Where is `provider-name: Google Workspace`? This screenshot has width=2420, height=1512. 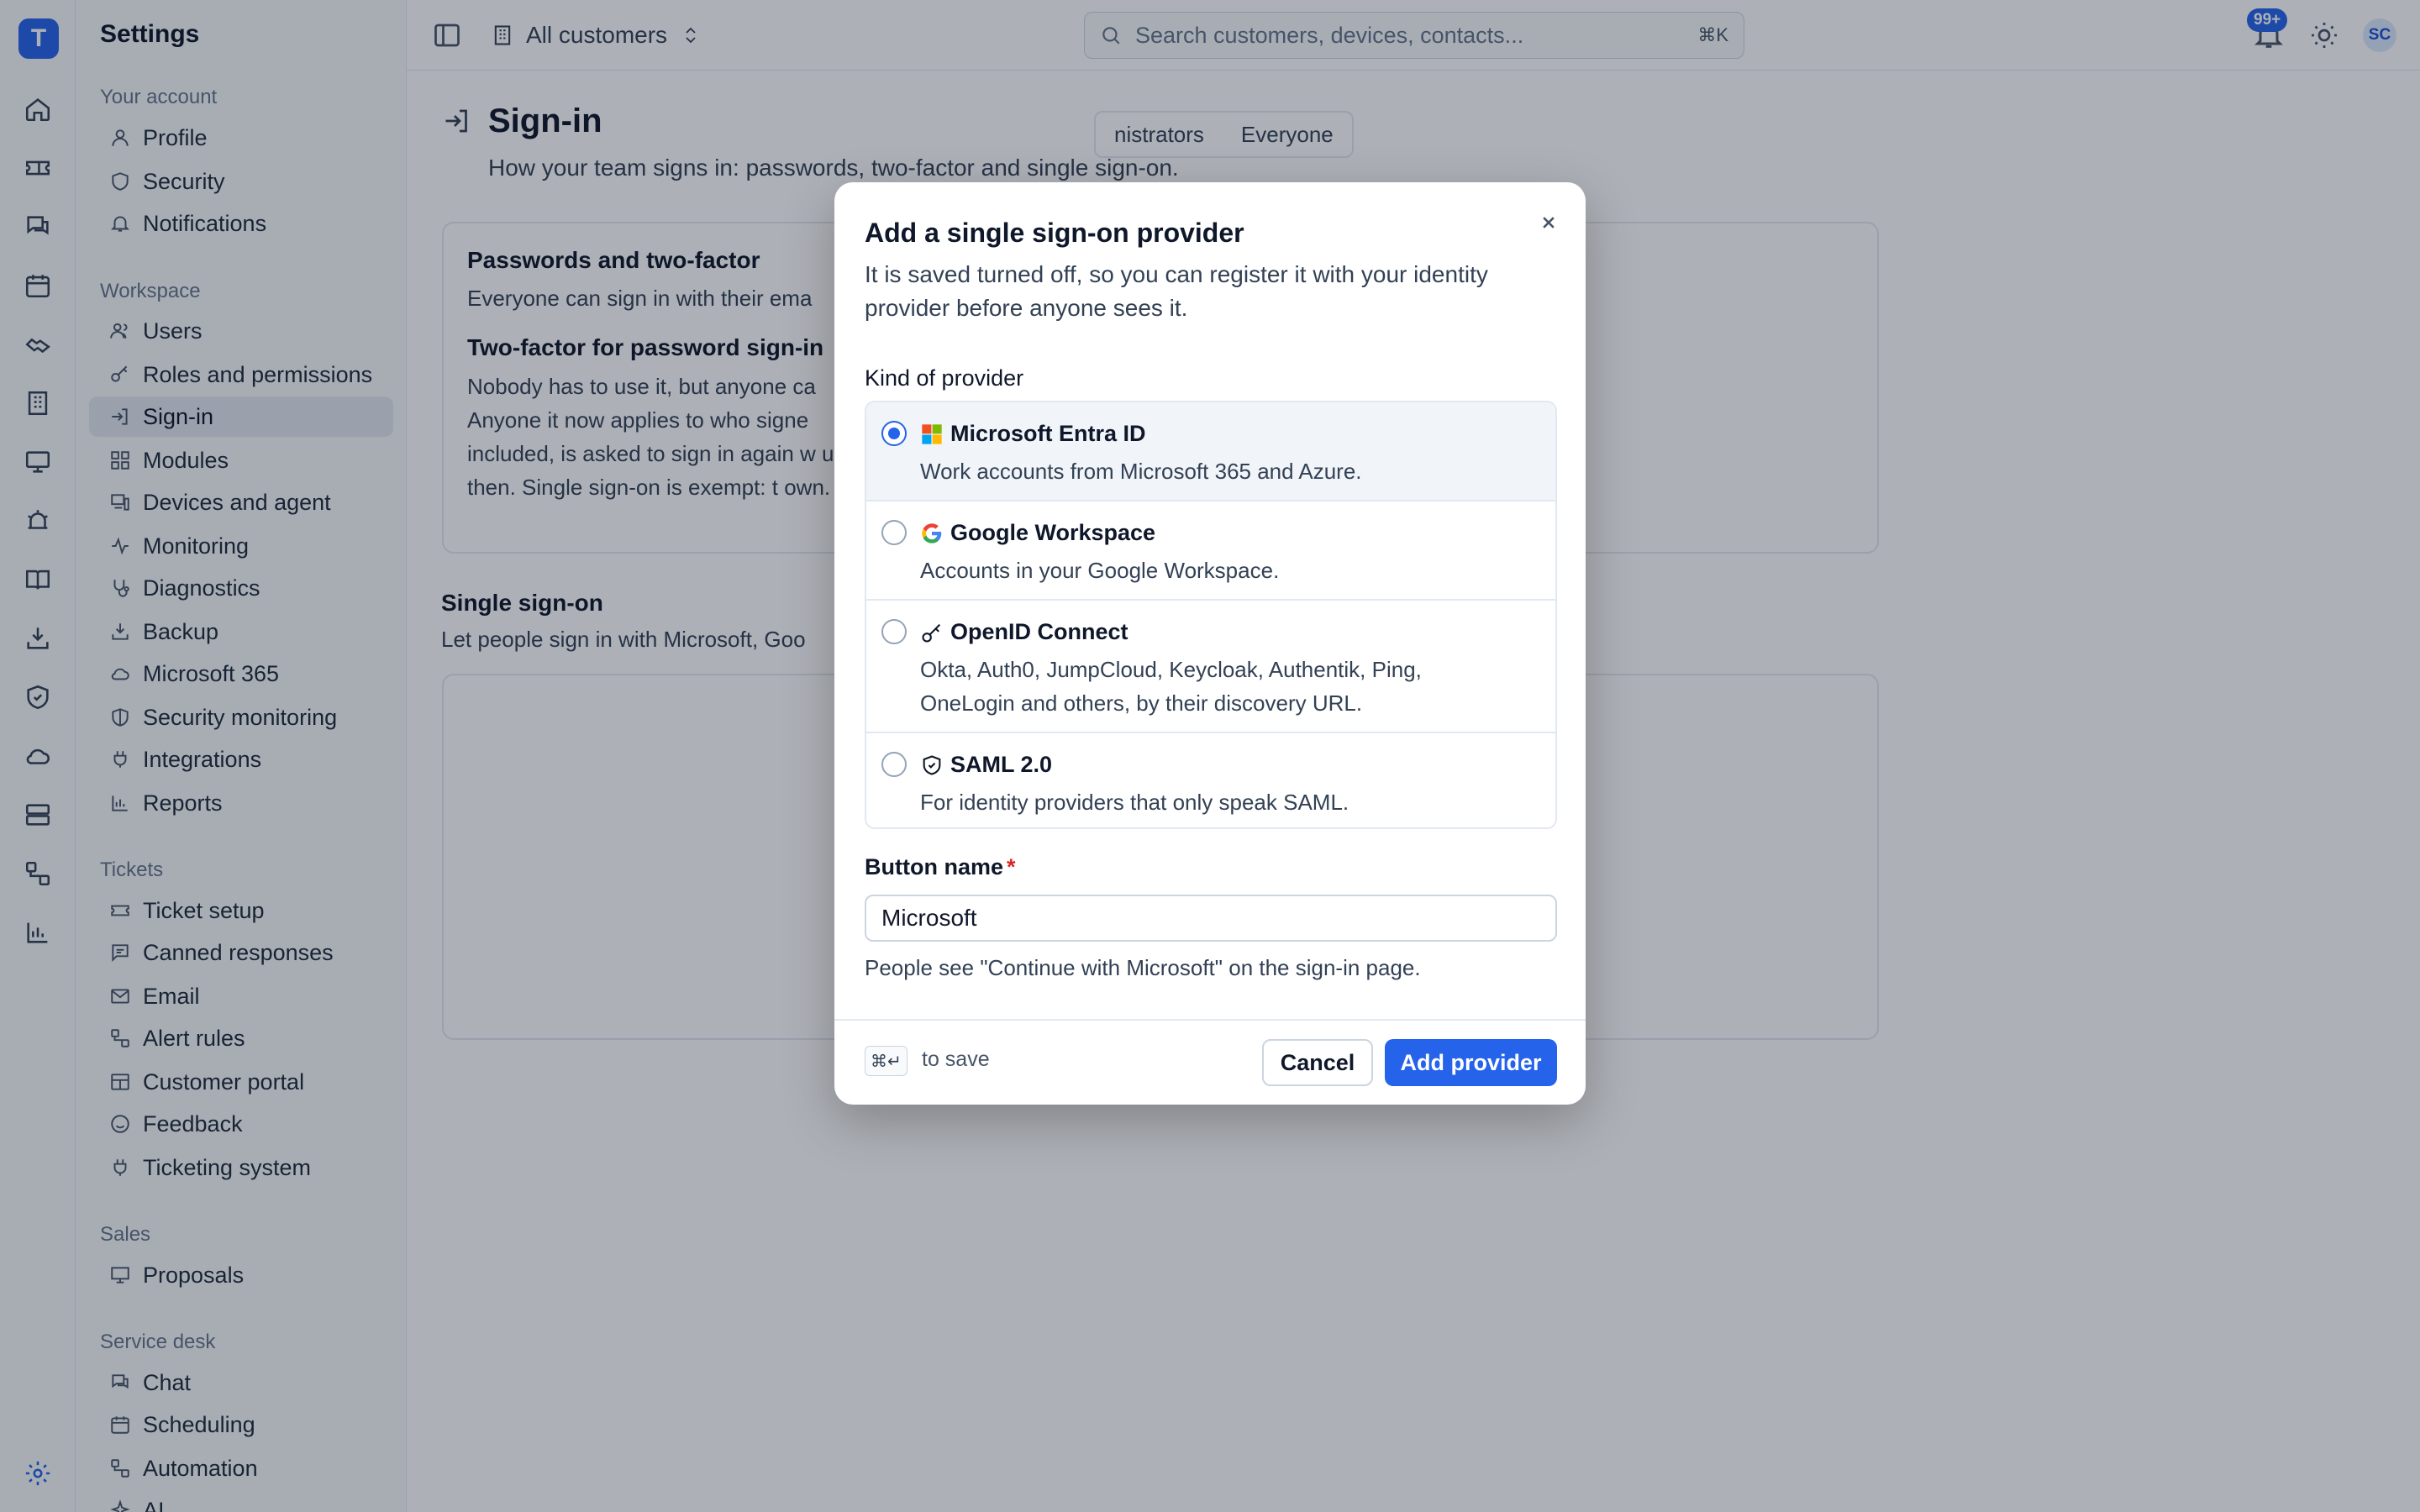 provider-name: Google Workspace is located at coordinates (1053, 532).